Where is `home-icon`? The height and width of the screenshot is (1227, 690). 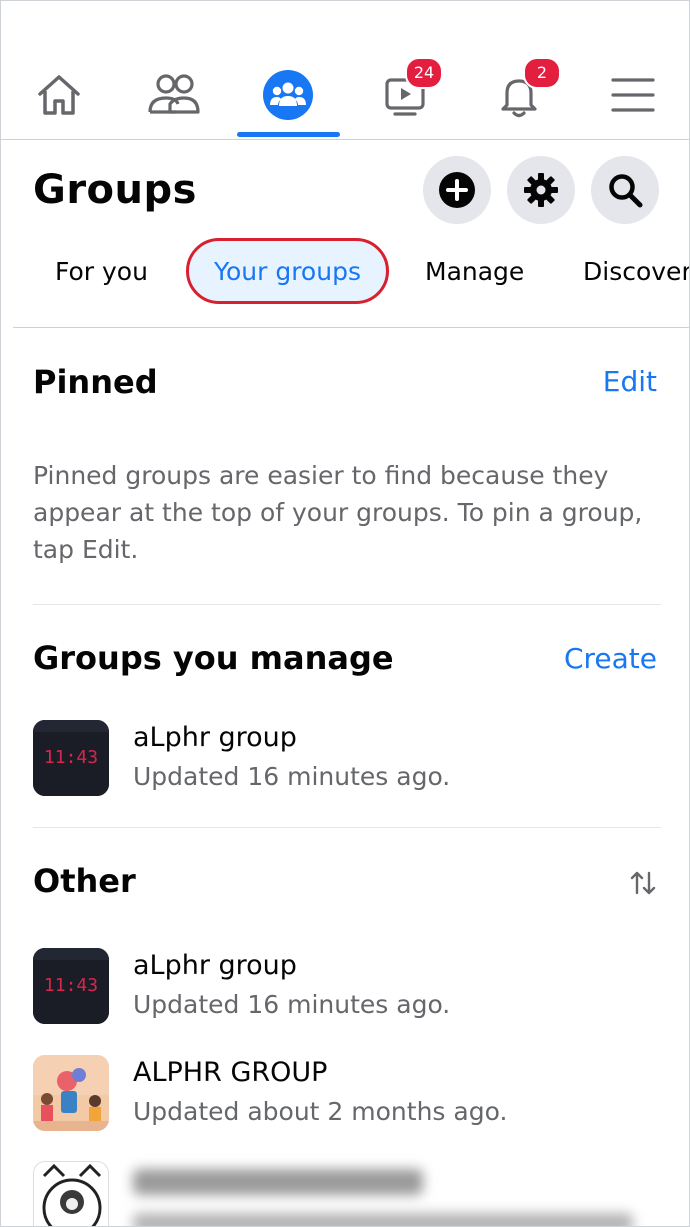 home-icon is located at coordinates (59, 95).